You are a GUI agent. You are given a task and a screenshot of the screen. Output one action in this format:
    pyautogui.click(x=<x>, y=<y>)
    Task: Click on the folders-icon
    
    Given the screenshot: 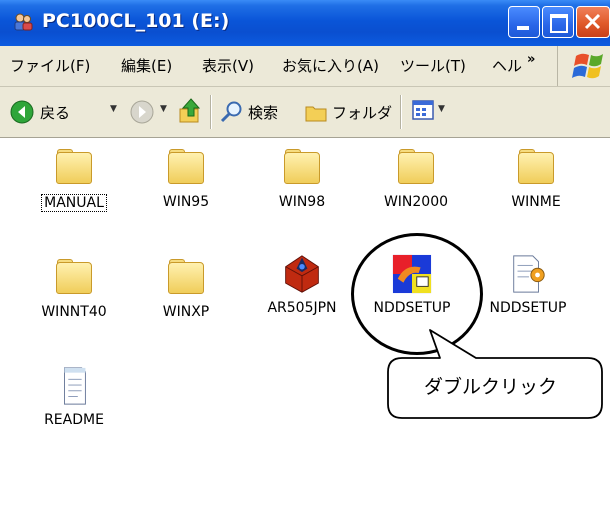 What is the action you would take?
    pyautogui.click(x=316, y=114)
    